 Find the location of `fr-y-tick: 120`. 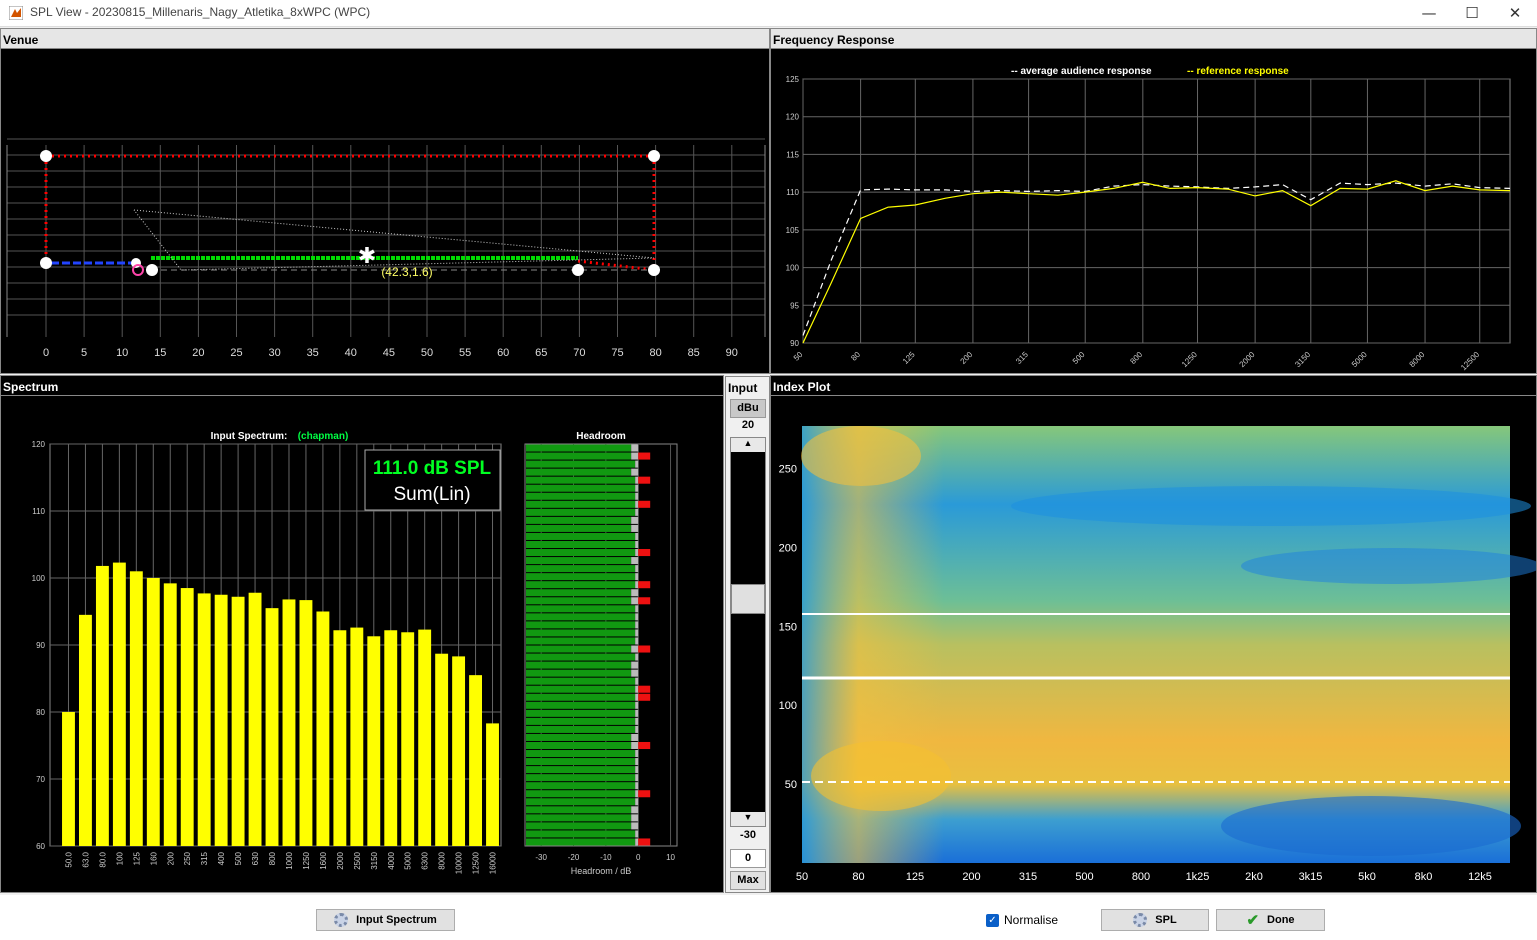

fr-y-tick: 120 is located at coordinates (793, 117).